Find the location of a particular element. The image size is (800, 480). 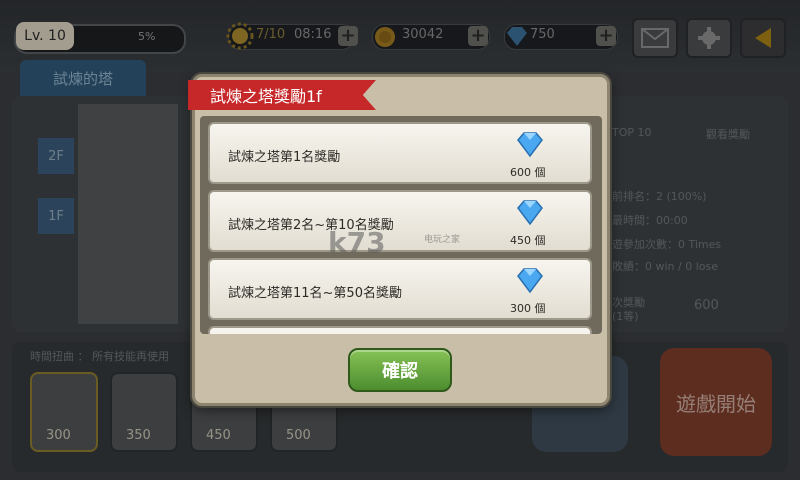

reward-row: 試煉之塔第1名獎勵 600 個 is located at coordinates (400, 153).